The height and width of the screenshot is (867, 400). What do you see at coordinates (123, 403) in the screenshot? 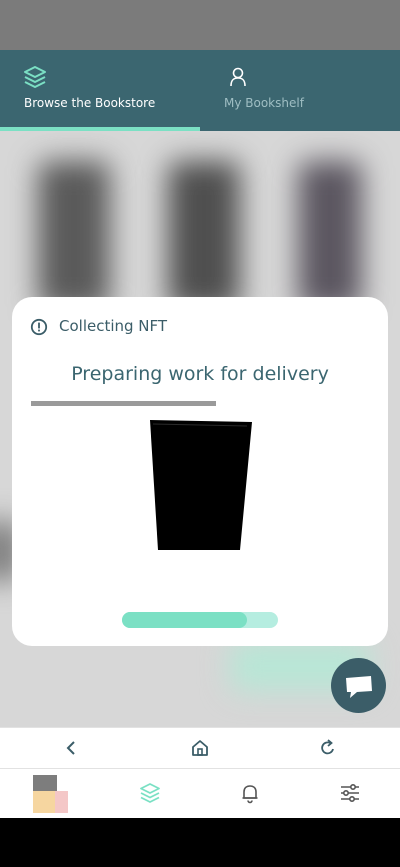
I see `divider-bar` at bounding box center [123, 403].